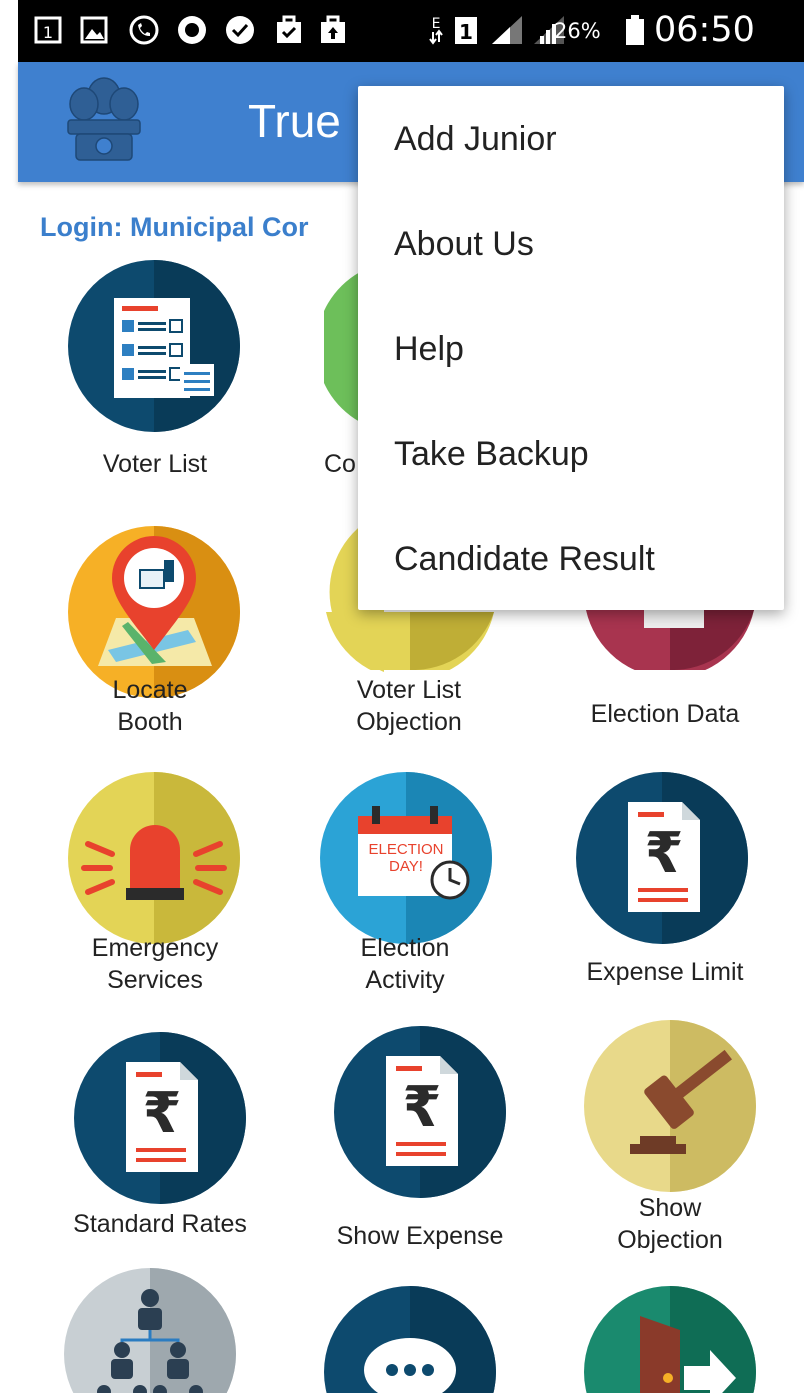 The width and height of the screenshot is (804, 1393). Describe the element at coordinates (670, 1208) in the screenshot. I see `label-line: Show` at that location.